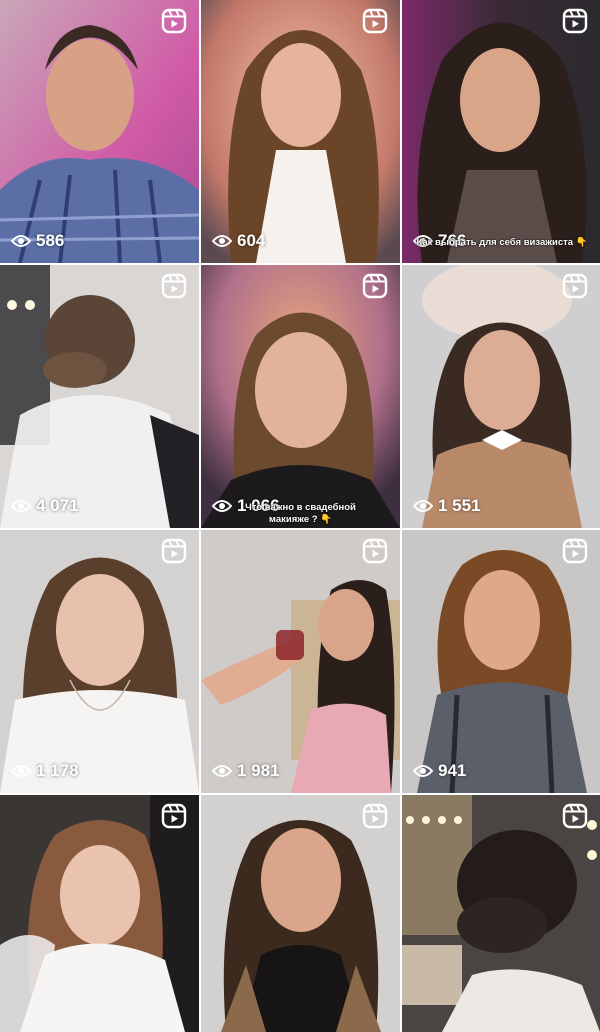  I want to click on view-count: 604, so click(238, 241).